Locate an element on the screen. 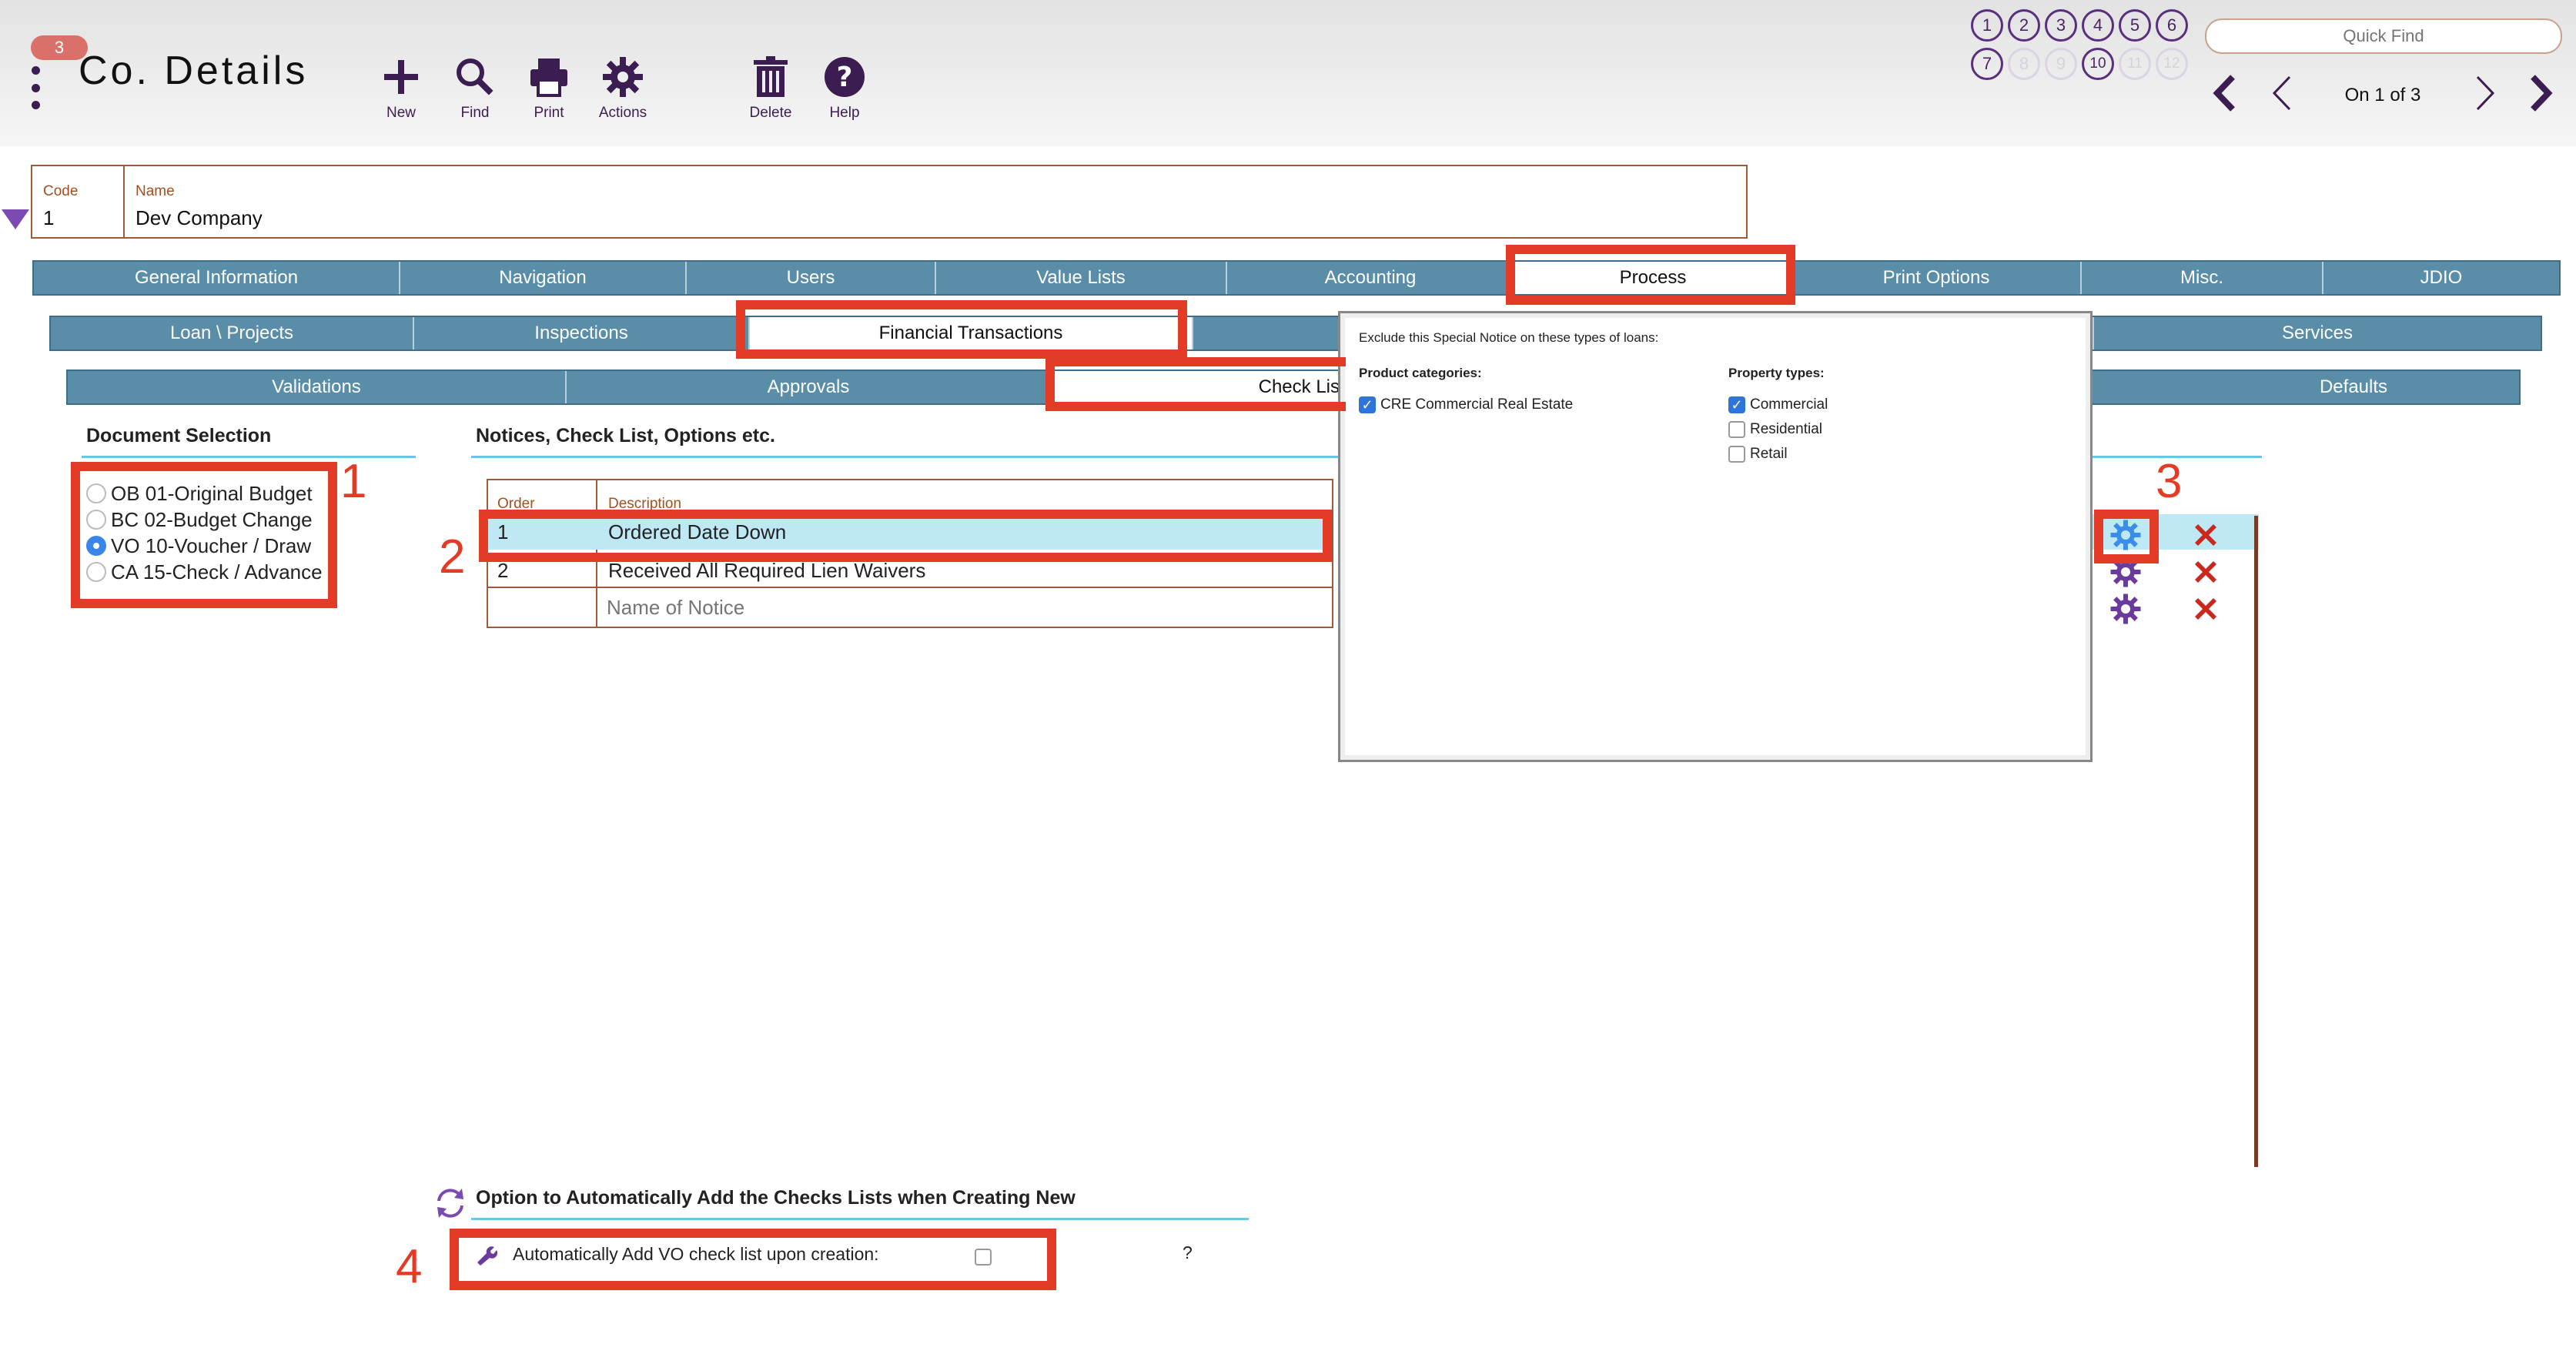 This screenshot has width=2576, height=1361. next-record-icon is located at coordinates (2485, 93).